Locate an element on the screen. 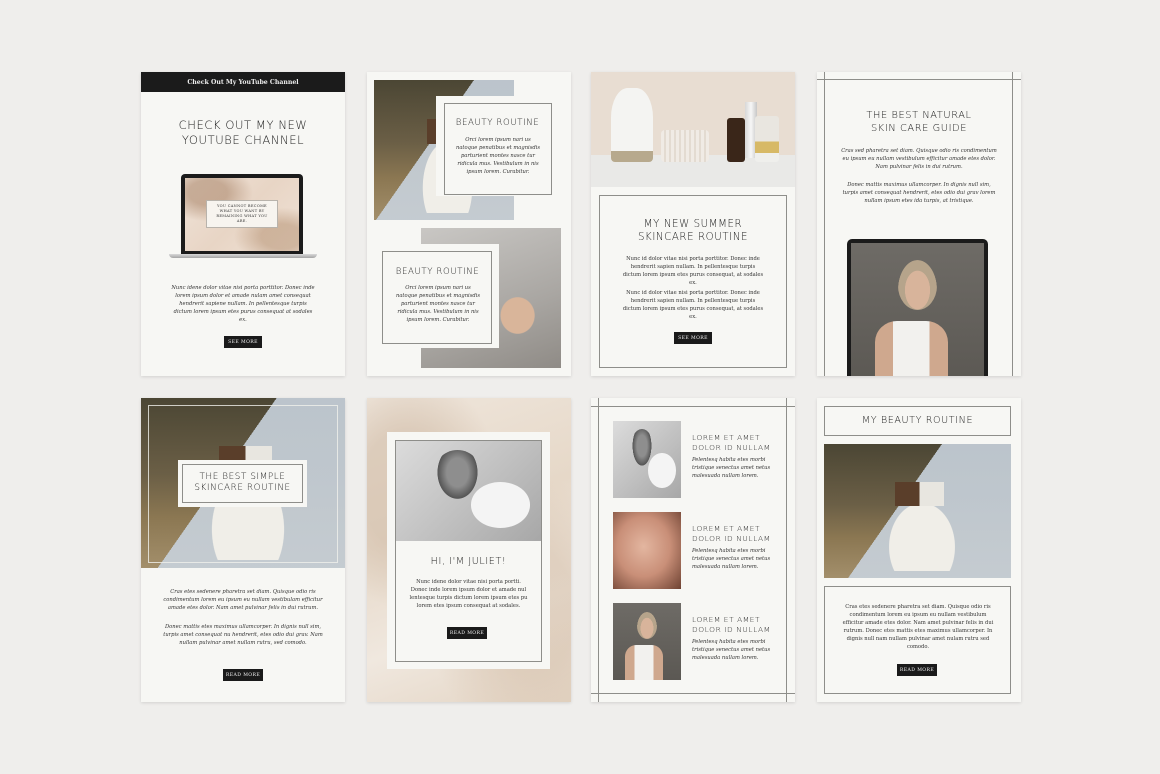 This screenshot has height=774, width=1160. frame-line-bottom is located at coordinates (693, 693).